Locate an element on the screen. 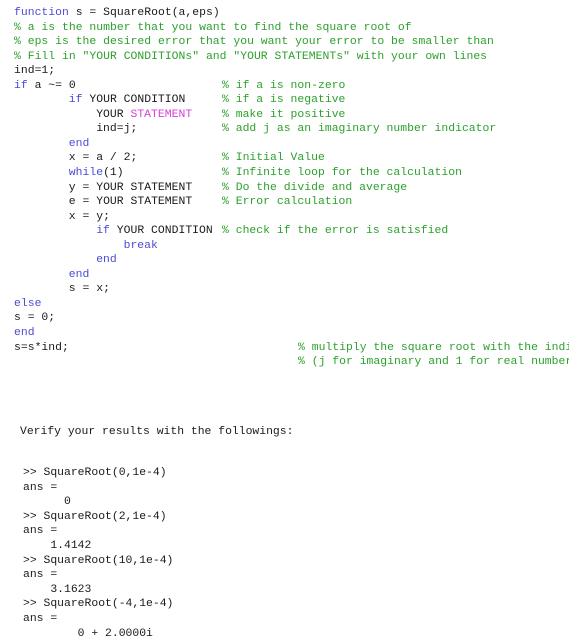 This screenshot has width=569, height=641. code-line-source: YOUR STATEMENT is located at coordinates (144, 115).